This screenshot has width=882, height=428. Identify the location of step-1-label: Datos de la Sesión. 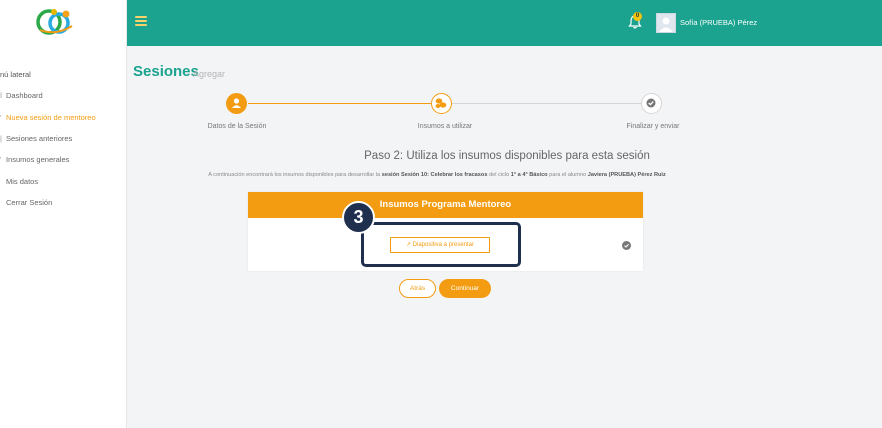
(237, 126).